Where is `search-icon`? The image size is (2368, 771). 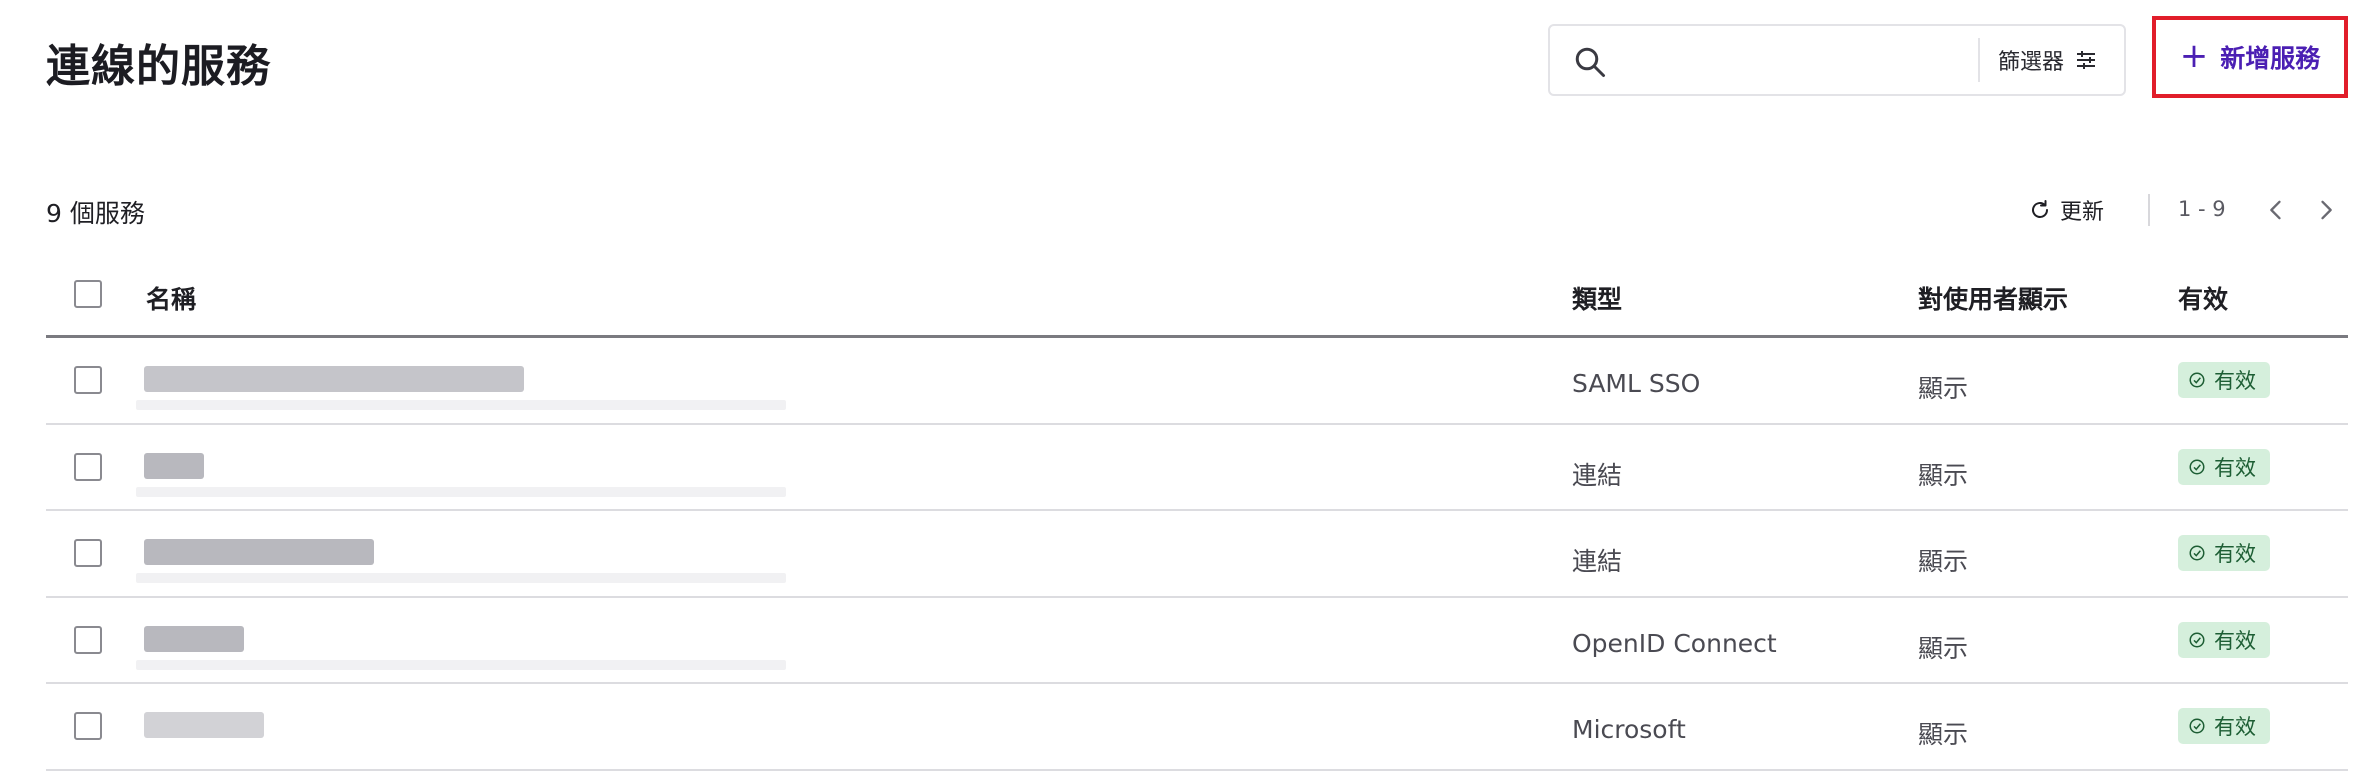
search-icon is located at coordinates (1590, 62).